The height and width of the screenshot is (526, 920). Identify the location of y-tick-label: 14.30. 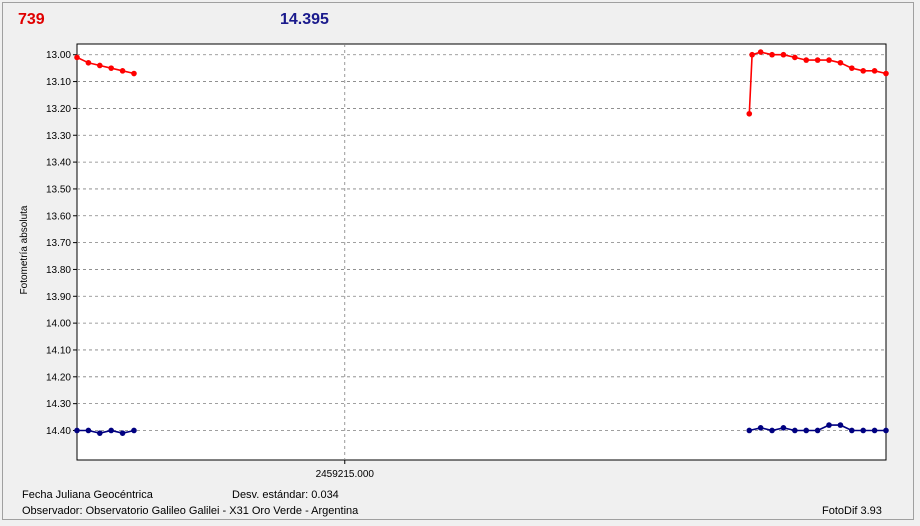
(58, 404).